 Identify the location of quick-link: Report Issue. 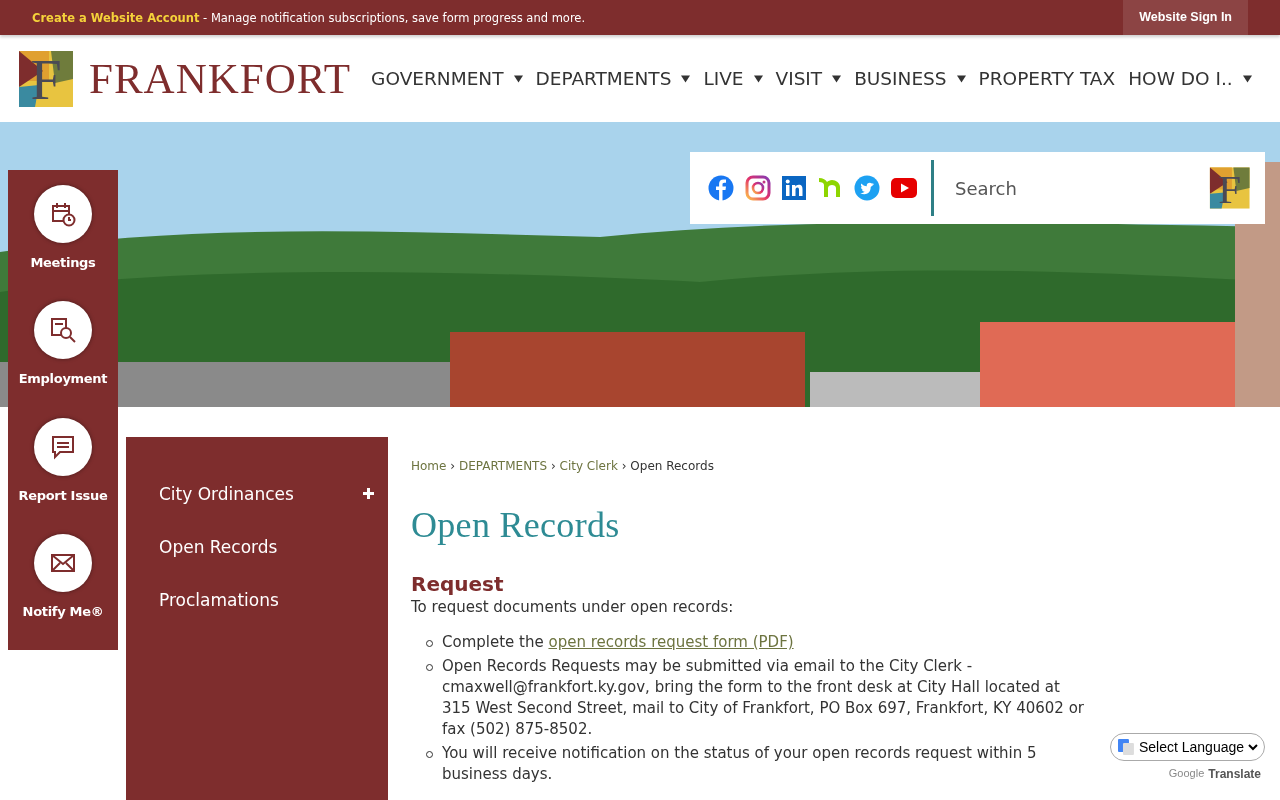
(63, 475).